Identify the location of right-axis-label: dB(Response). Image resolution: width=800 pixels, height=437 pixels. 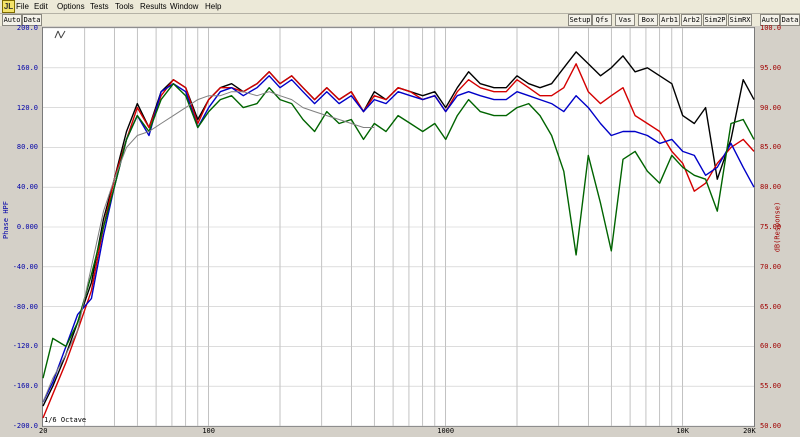
(777, 227).